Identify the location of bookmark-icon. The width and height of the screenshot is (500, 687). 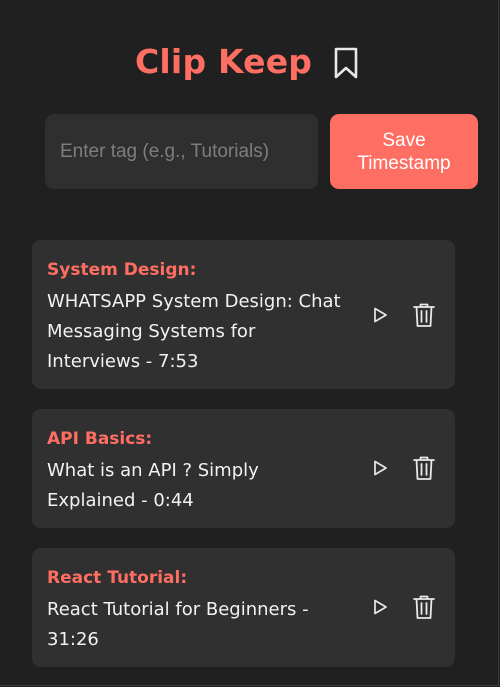
(346, 63).